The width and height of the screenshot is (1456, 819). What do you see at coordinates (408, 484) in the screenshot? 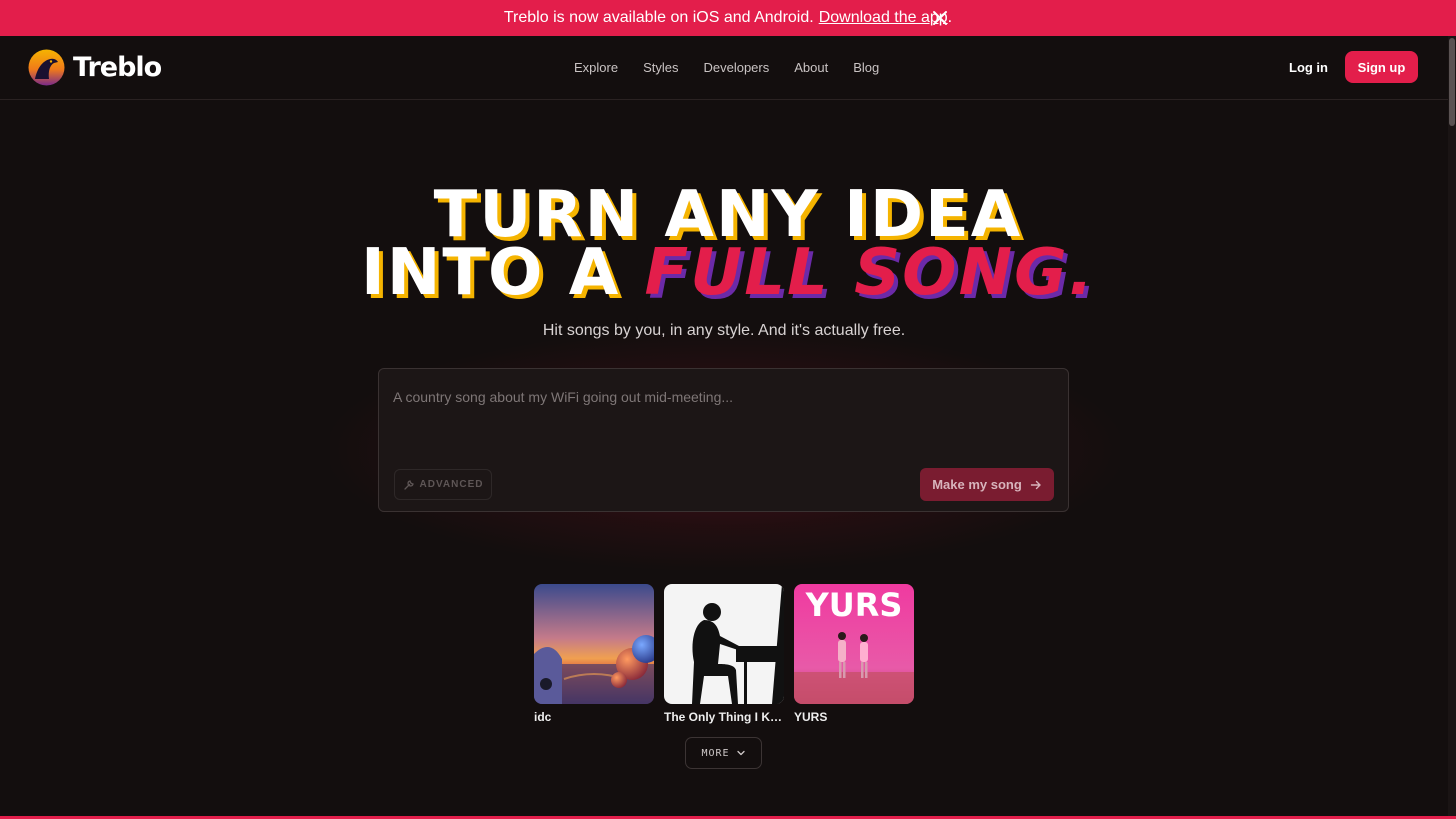
I see `wrench-icon` at bounding box center [408, 484].